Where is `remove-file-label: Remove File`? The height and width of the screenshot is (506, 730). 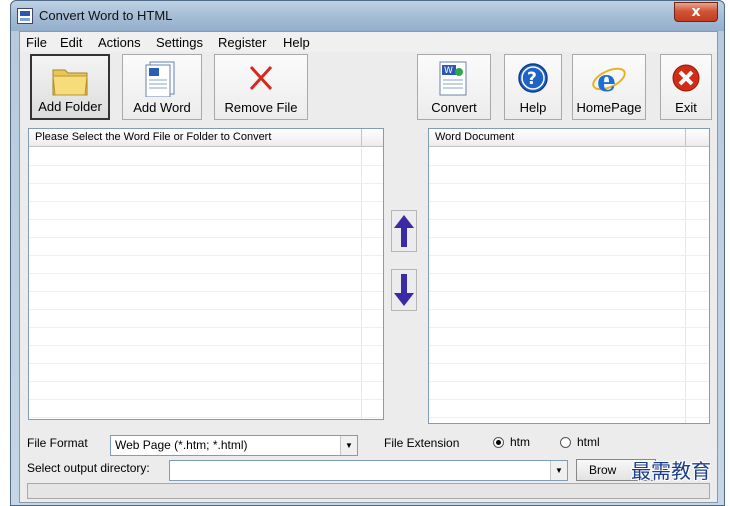
remove-file-label: Remove File is located at coordinates (261, 107).